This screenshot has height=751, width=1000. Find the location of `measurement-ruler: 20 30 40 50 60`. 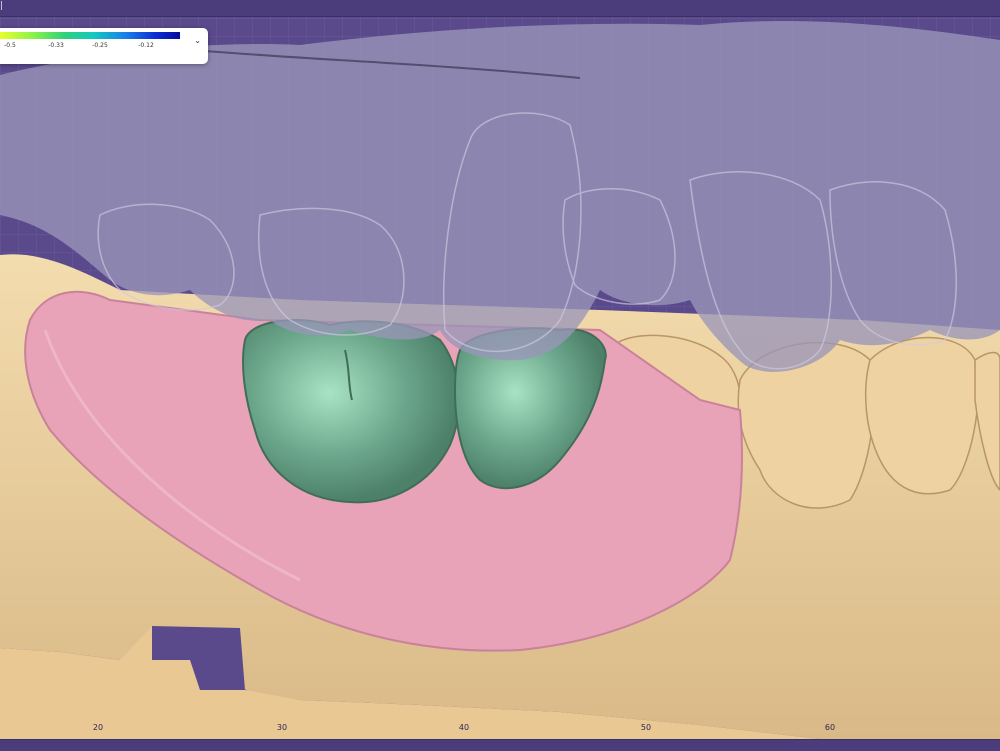

measurement-ruler: 20 30 40 50 60 is located at coordinates (500, 730).